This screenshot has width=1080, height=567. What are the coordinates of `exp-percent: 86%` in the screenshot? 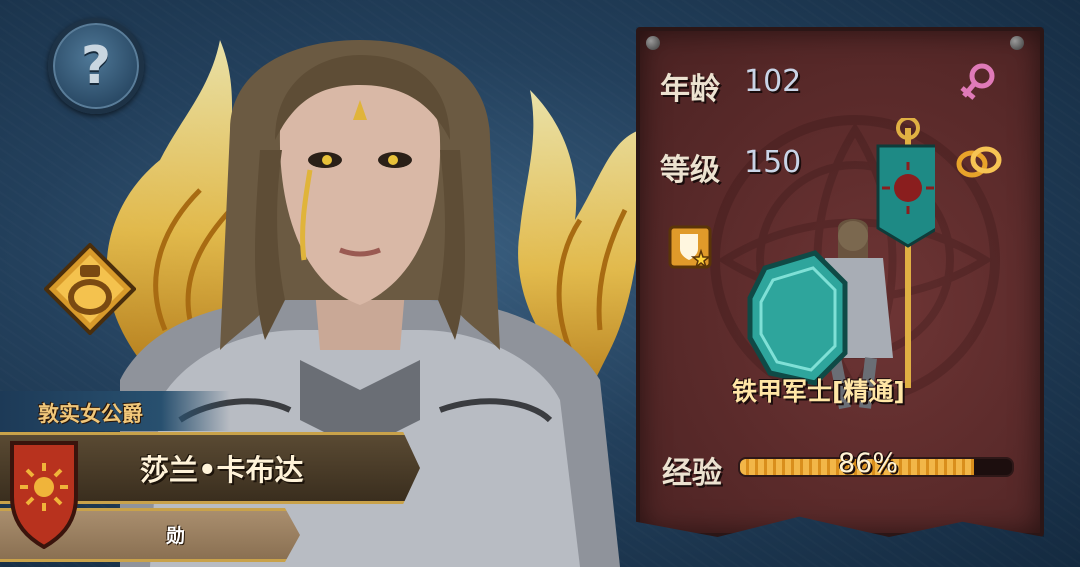 It's located at (868, 463).